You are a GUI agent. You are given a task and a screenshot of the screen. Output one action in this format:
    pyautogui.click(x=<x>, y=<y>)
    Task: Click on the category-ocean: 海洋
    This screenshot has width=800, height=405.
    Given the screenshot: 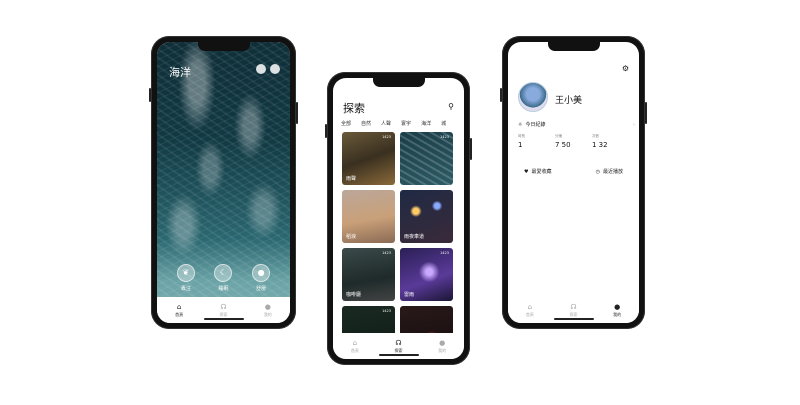 What is the action you would take?
    pyautogui.click(x=426, y=123)
    